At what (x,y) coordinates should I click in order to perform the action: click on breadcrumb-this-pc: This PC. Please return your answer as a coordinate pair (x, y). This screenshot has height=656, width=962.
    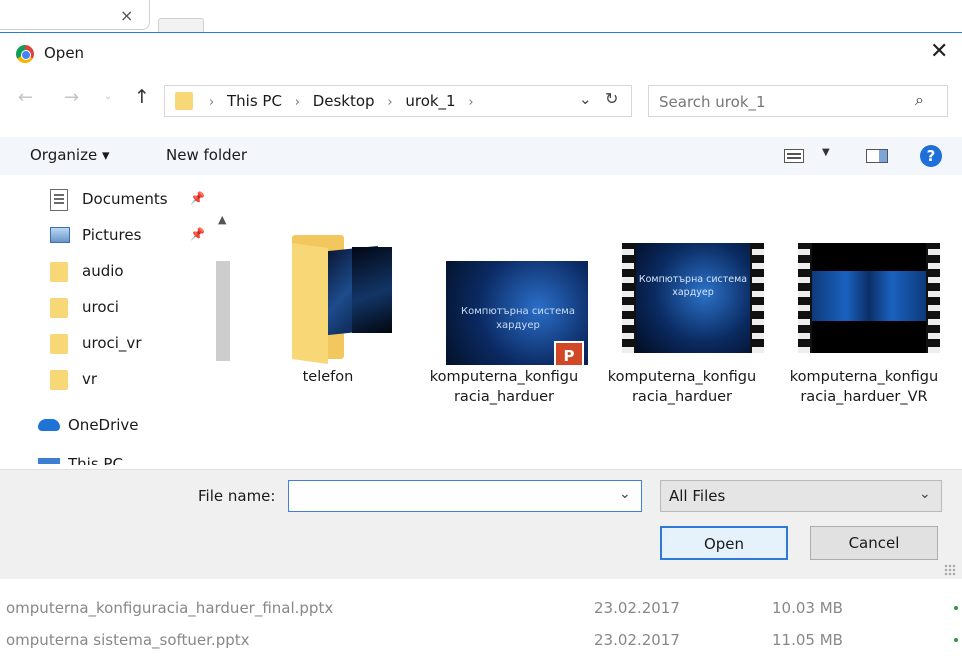
    Looking at the image, I should click on (254, 101).